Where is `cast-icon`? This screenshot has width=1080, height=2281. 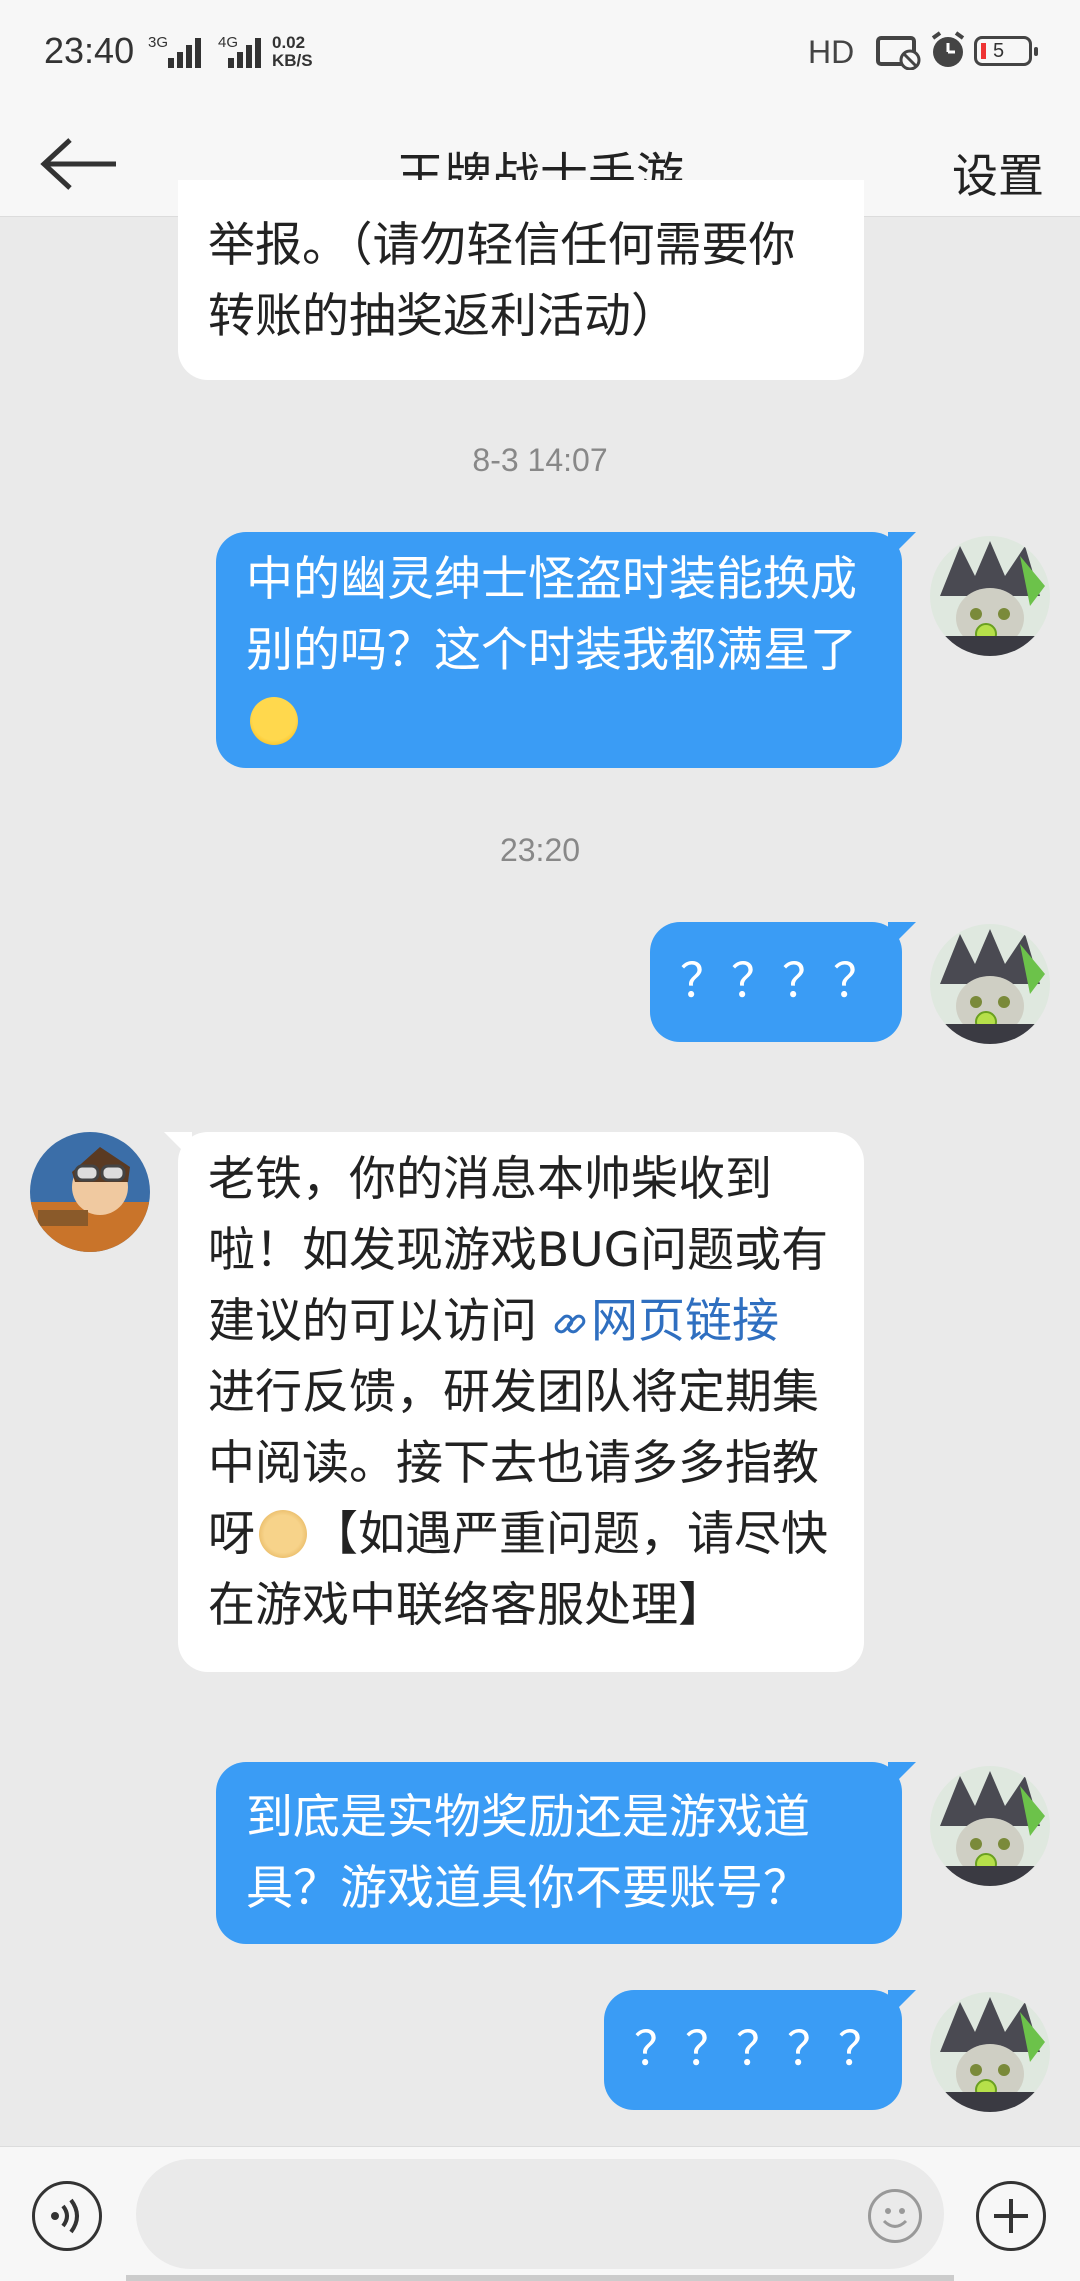
cast-icon is located at coordinates (898, 53).